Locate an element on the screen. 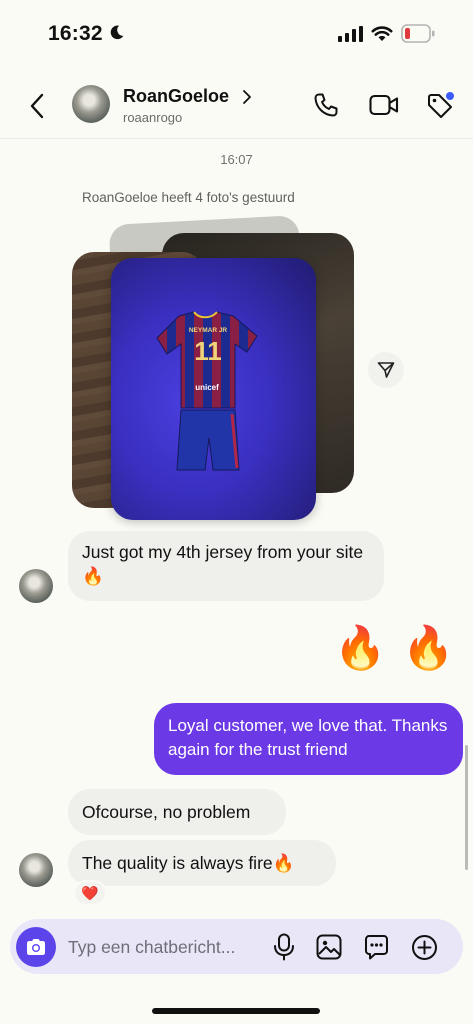 This screenshot has width=473, height=1024. camera-button is located at coordinates (36, 947).